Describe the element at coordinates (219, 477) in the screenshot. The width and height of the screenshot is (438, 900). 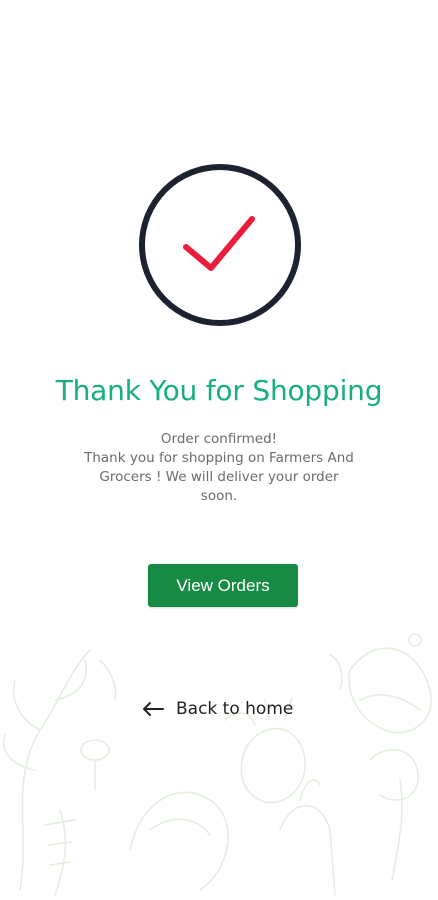
I see `message-line: Grocers ! We will deliver your order` at that location.